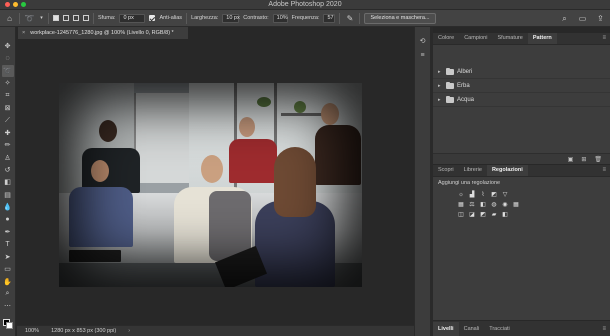 This screenshot has height=336, width=610. I want to click on adjustments-panel-tabs: Scopri Librerie Regolazioni ≡, so click(521, 171).